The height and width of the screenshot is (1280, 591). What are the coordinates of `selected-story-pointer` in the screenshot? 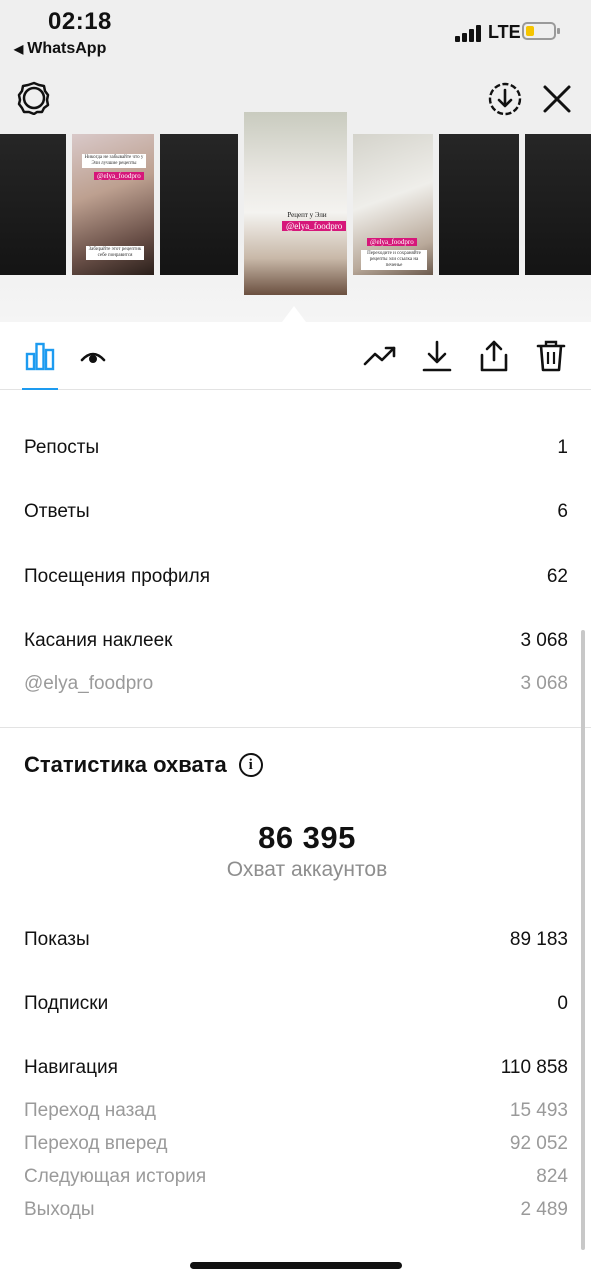 It's located at (294, 314).